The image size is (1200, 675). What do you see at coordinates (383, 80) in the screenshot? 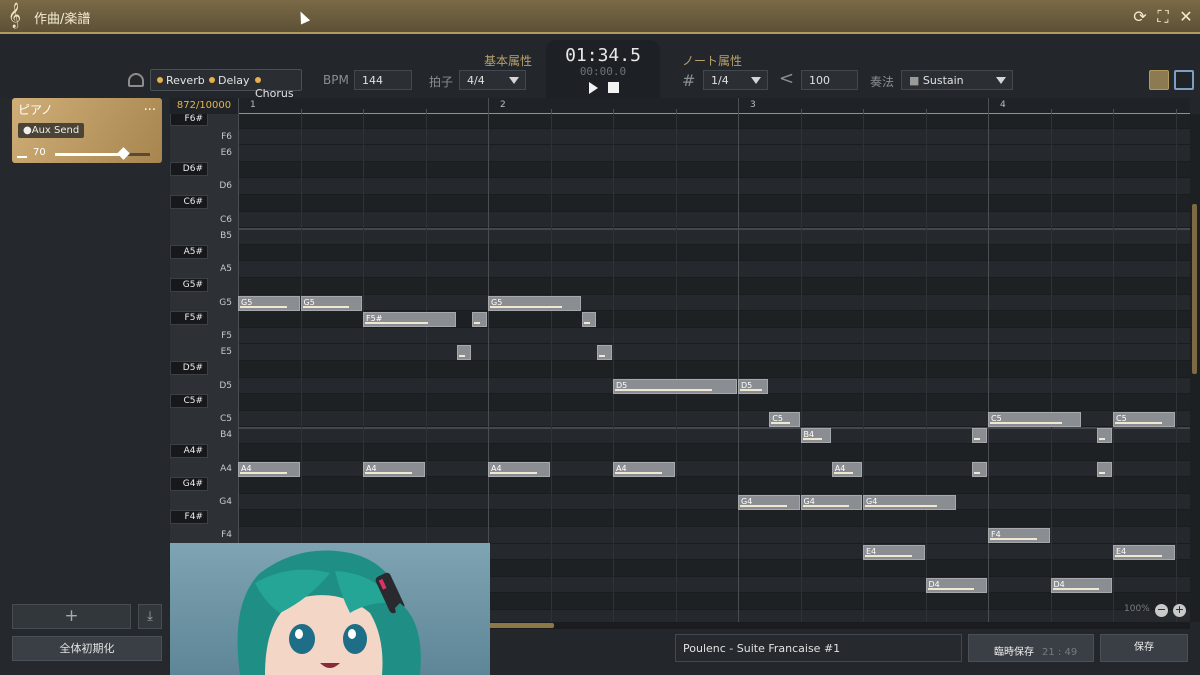
I see `bpm-input: 144` at bounding box center [383, 80].